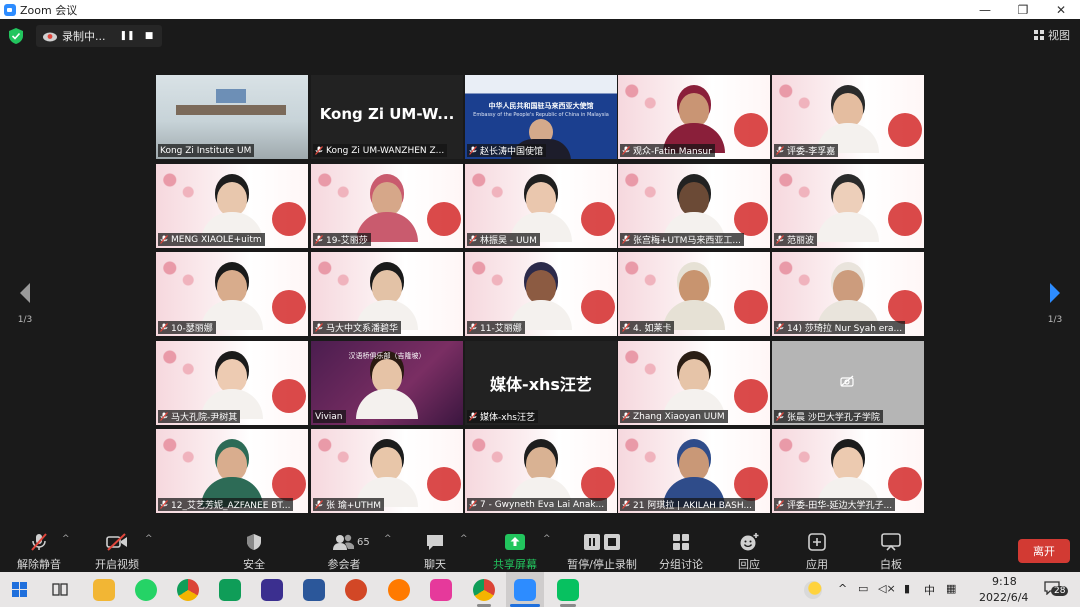  Describe the element at coordinates (848, 117) in the screenshot. I see `participant-tile: 评委-李孚嘉` at that location.